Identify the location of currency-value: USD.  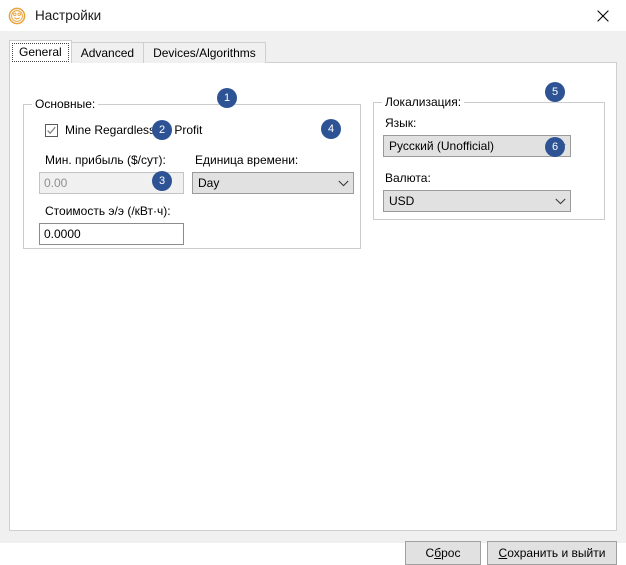
(402, 201).